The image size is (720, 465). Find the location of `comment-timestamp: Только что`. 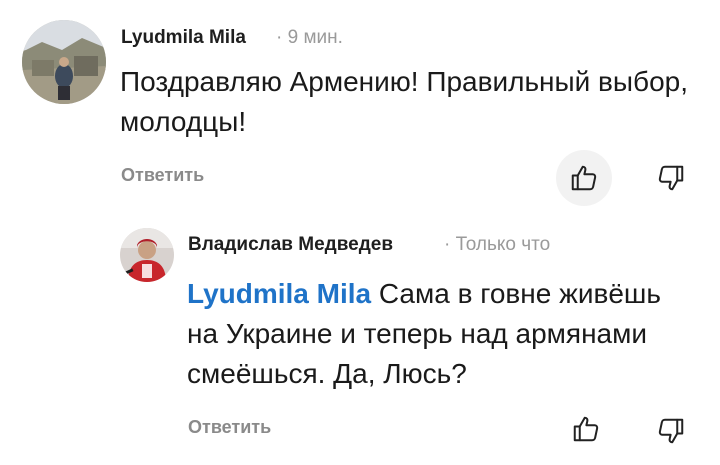

comment-timestamp: Только что is located at coordinates (503, 244).